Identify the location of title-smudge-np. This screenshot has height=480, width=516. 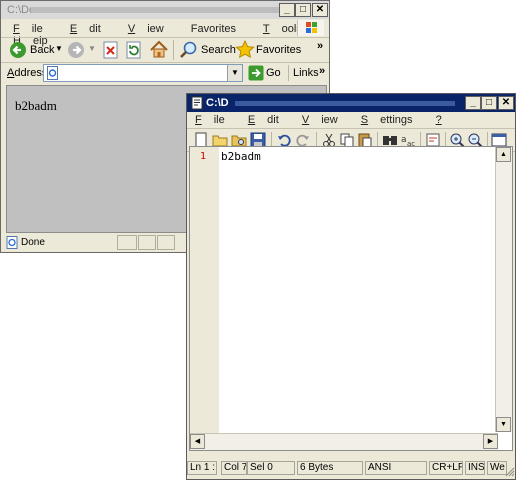
(345, 103).